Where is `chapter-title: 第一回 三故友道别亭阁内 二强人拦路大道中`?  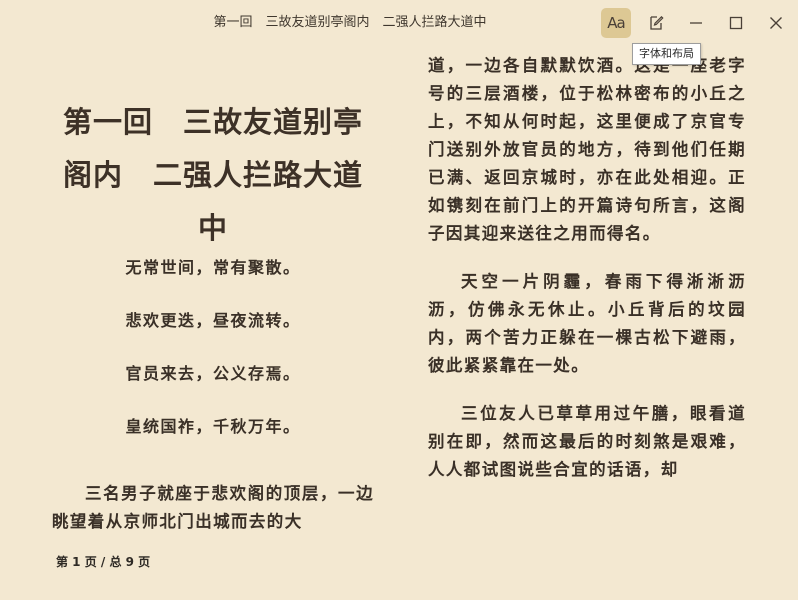
chapter-title: 第一回 三故友道别亭阁内 二强人拦路大道中 is located at coordinates (212, 175).